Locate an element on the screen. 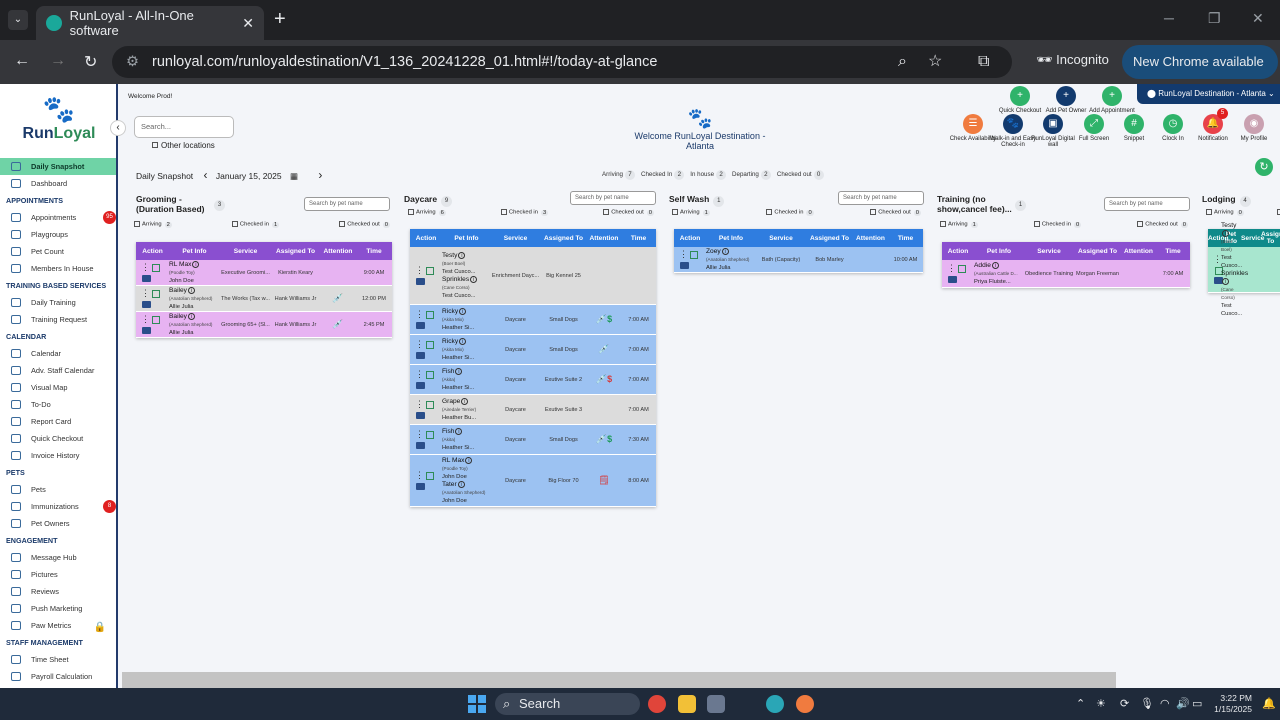 This screenshot has height=720, width=1280. close-window-icon: ✕ is located at coordinates (1258, 18).